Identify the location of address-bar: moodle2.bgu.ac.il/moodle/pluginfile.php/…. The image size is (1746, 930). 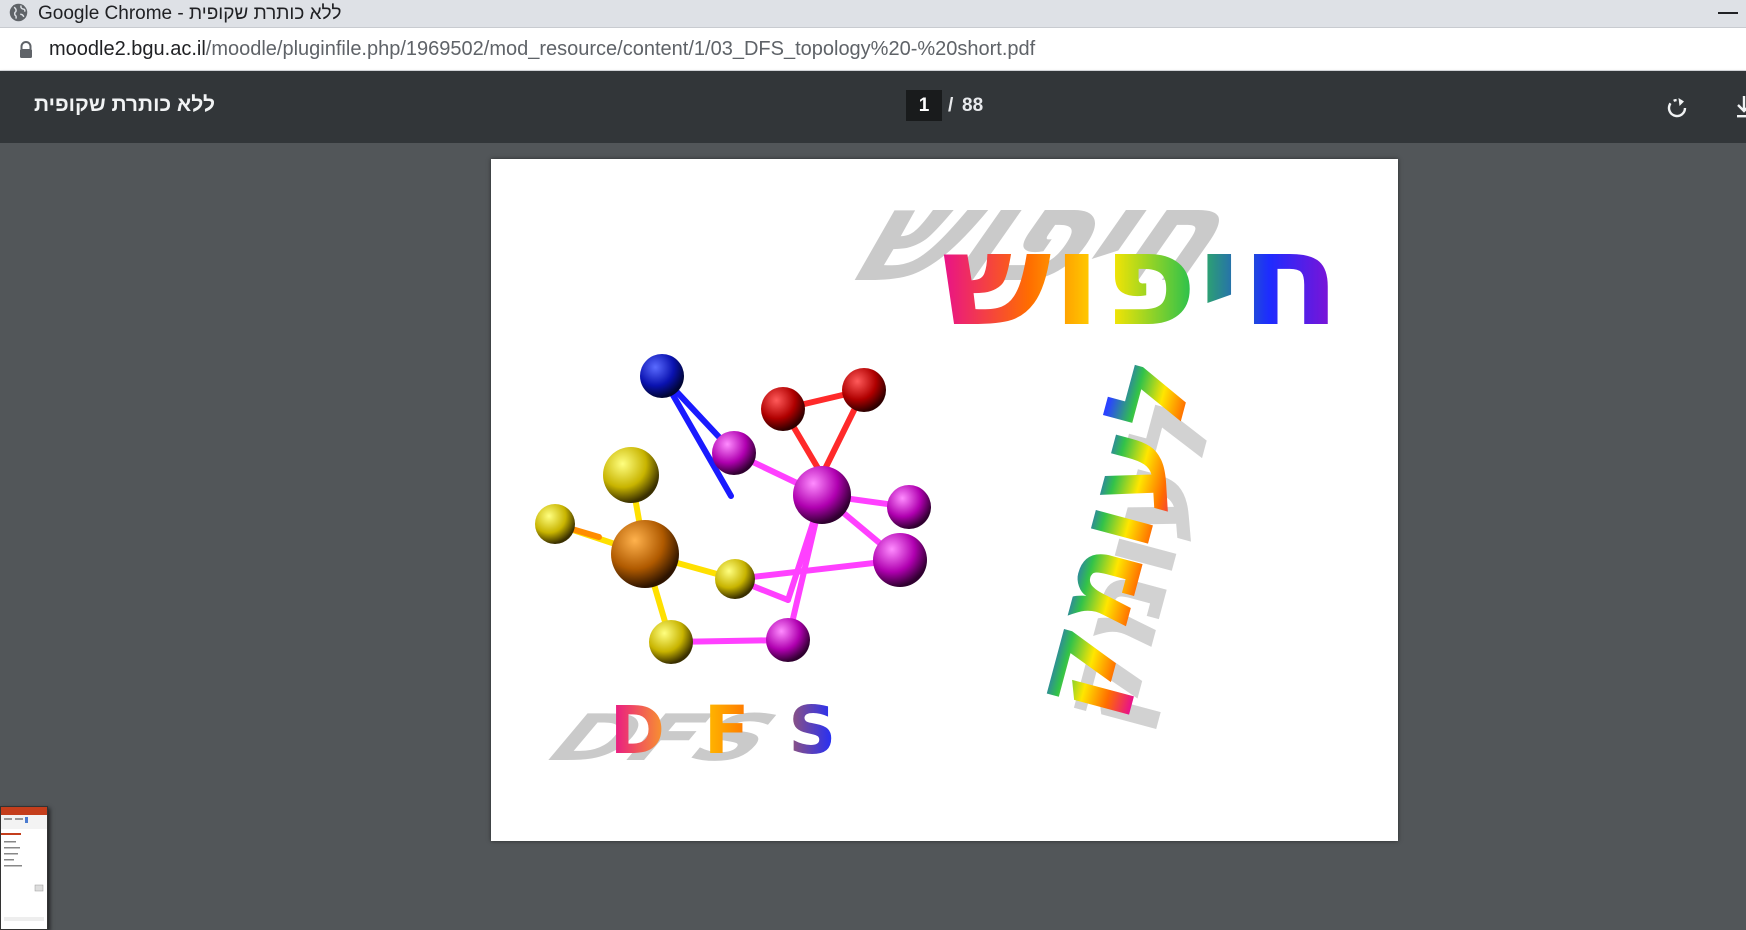
(873, 49).